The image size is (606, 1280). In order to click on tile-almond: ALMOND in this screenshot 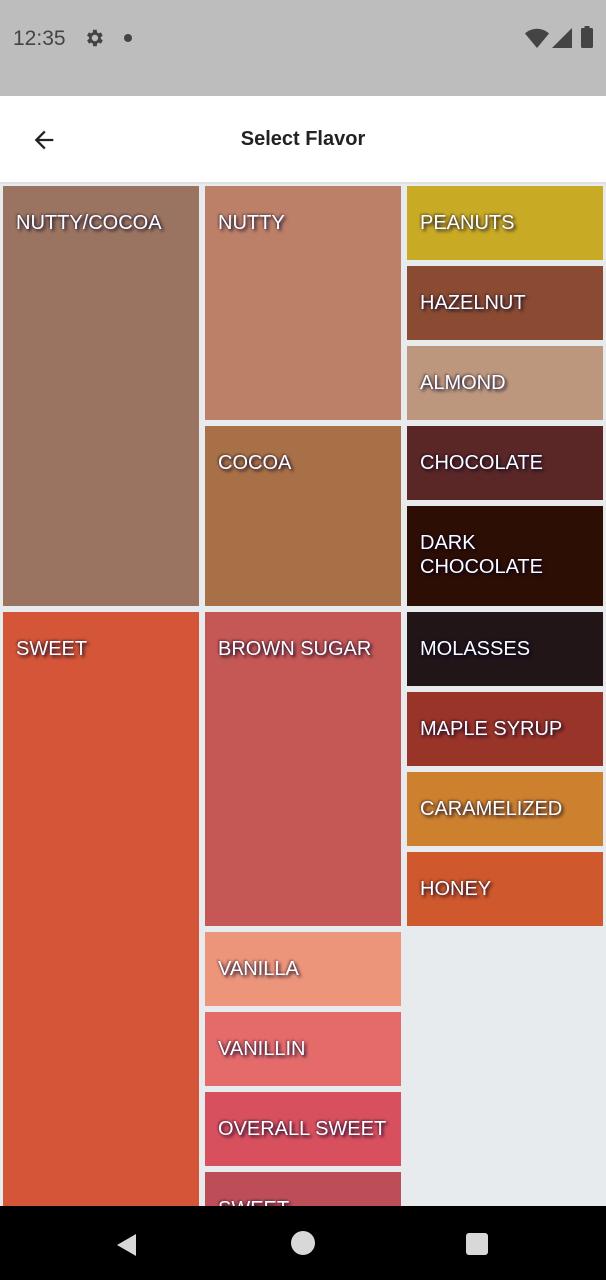, I will do `click(505, 383)`.